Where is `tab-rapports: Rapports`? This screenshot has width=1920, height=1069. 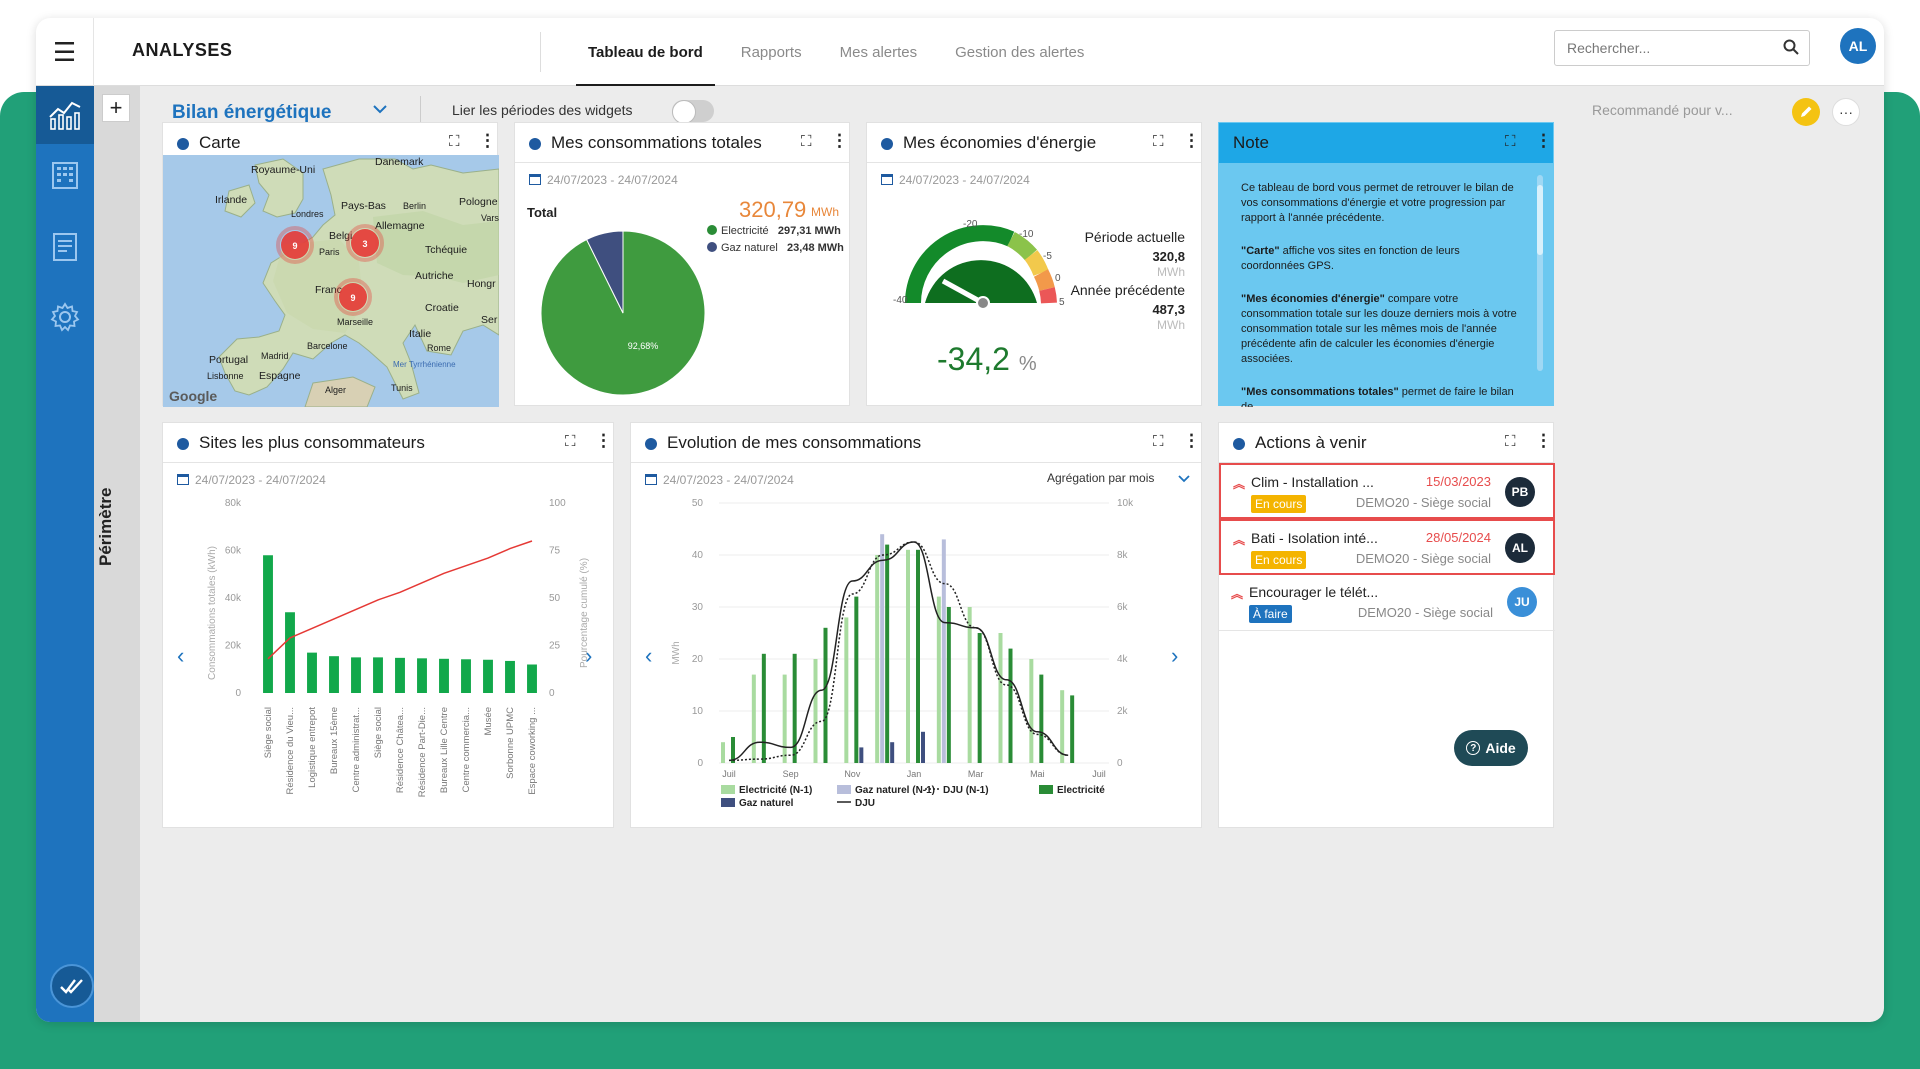
tab-rapports: Rapports is located at coordinates (771, 52).